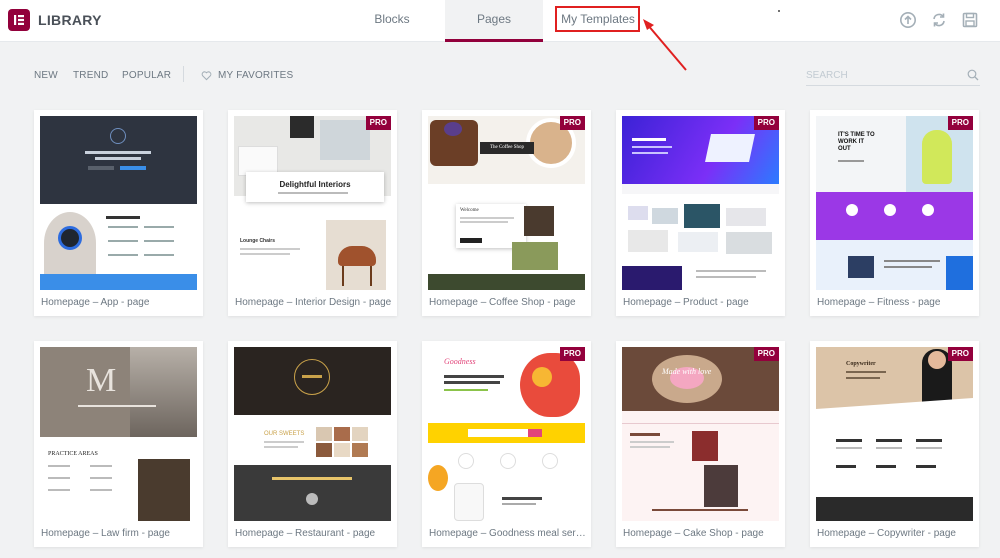 The image size is (1000, 558). I want to click on template-card-app: Homepage – App - page, so click(118, 213).